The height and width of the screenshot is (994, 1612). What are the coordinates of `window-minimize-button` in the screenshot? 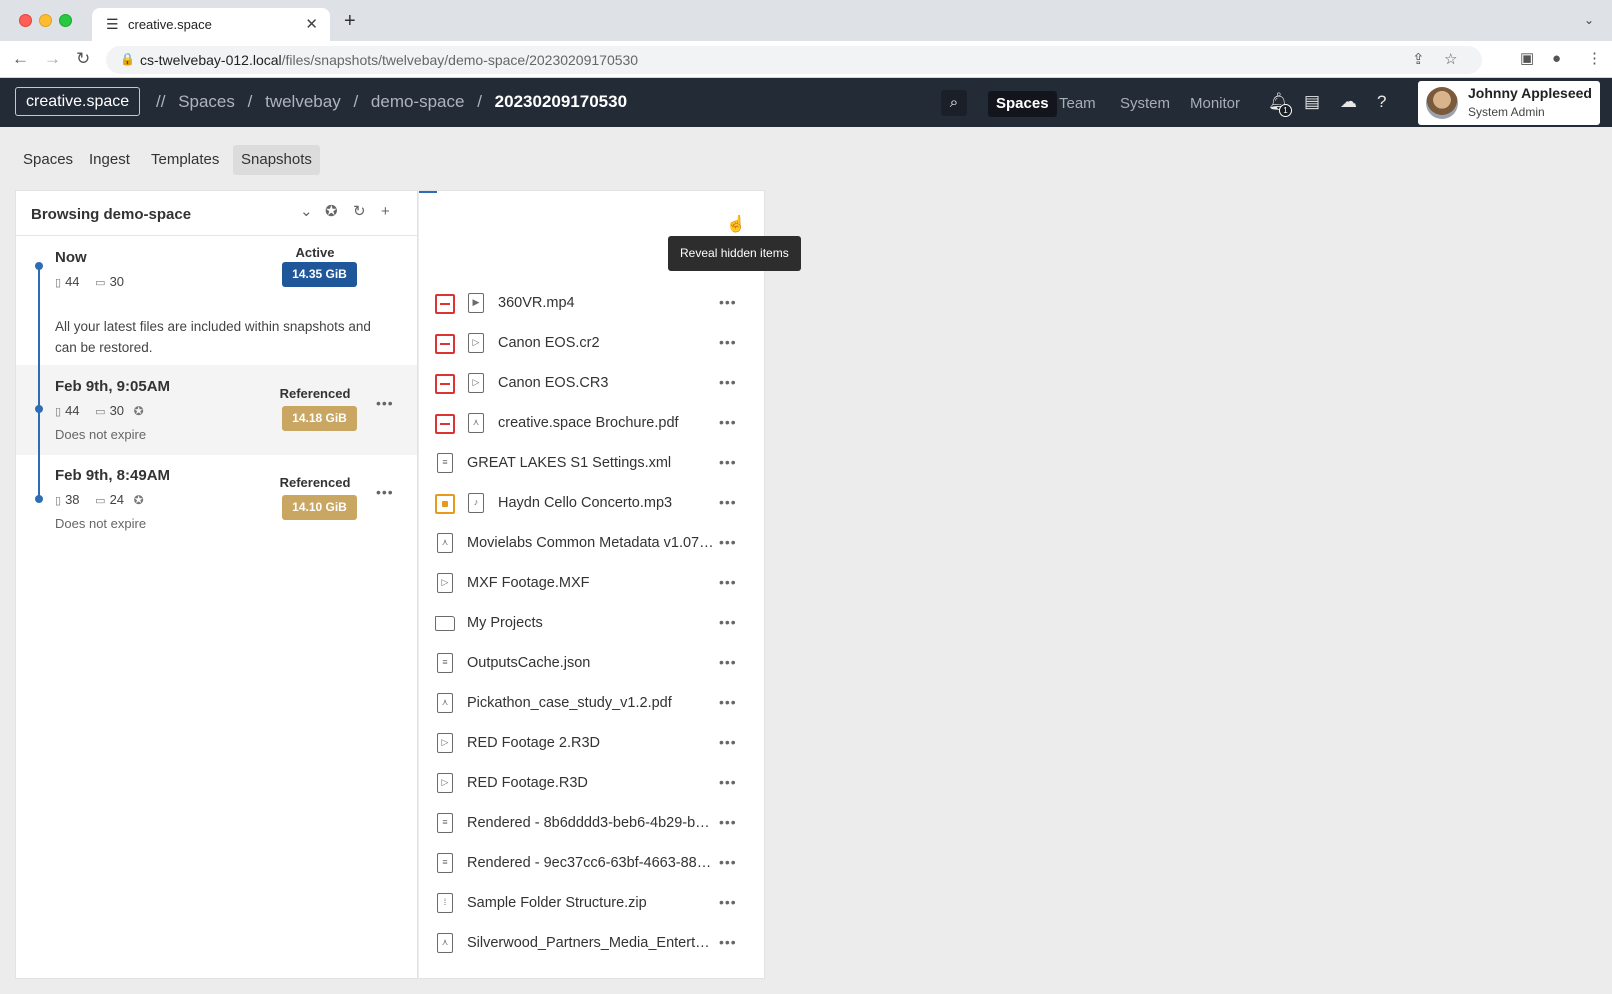 It's located at (45, 20).